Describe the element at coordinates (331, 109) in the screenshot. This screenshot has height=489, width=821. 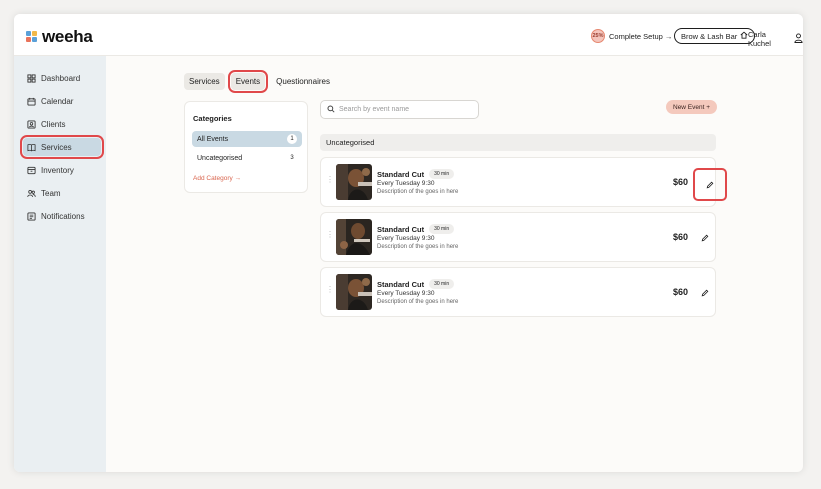
I see `search-icon` at that location.